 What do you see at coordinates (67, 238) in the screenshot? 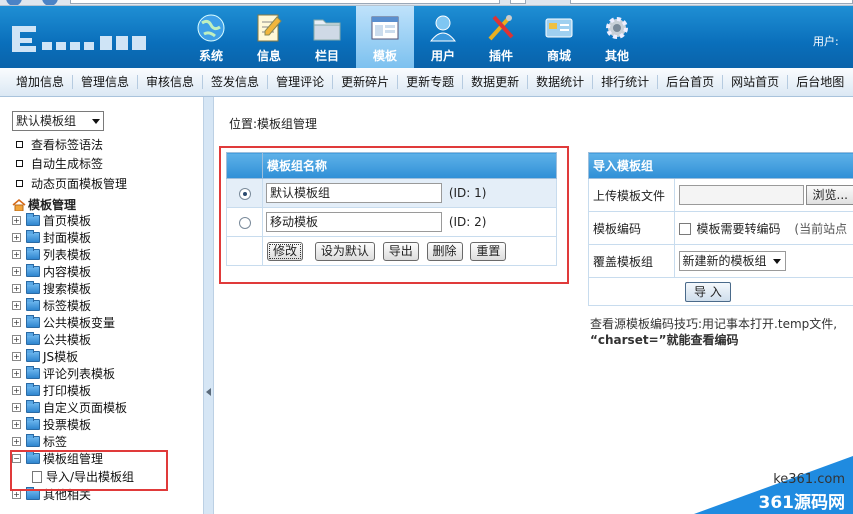
I see `tree-node-label: 封面模板` at bounding box center [67, 238].